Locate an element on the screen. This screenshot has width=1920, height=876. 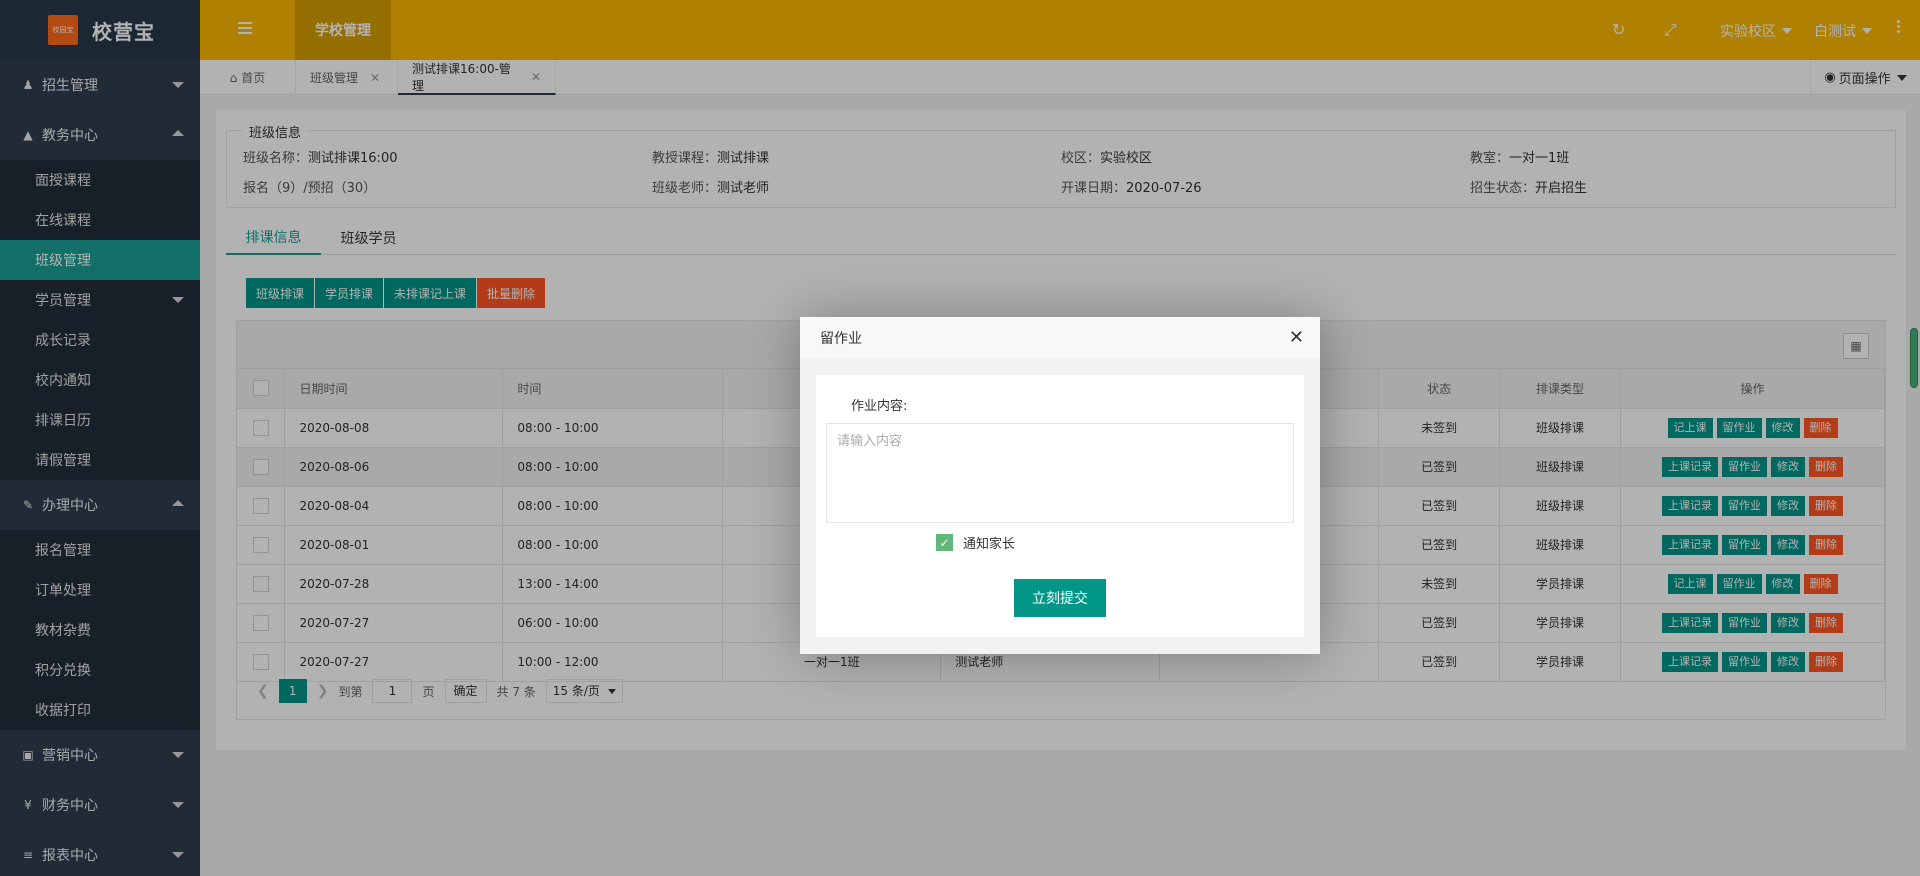
dialog-header: 留作业 ✕ is located at coordinates (1060, 338).